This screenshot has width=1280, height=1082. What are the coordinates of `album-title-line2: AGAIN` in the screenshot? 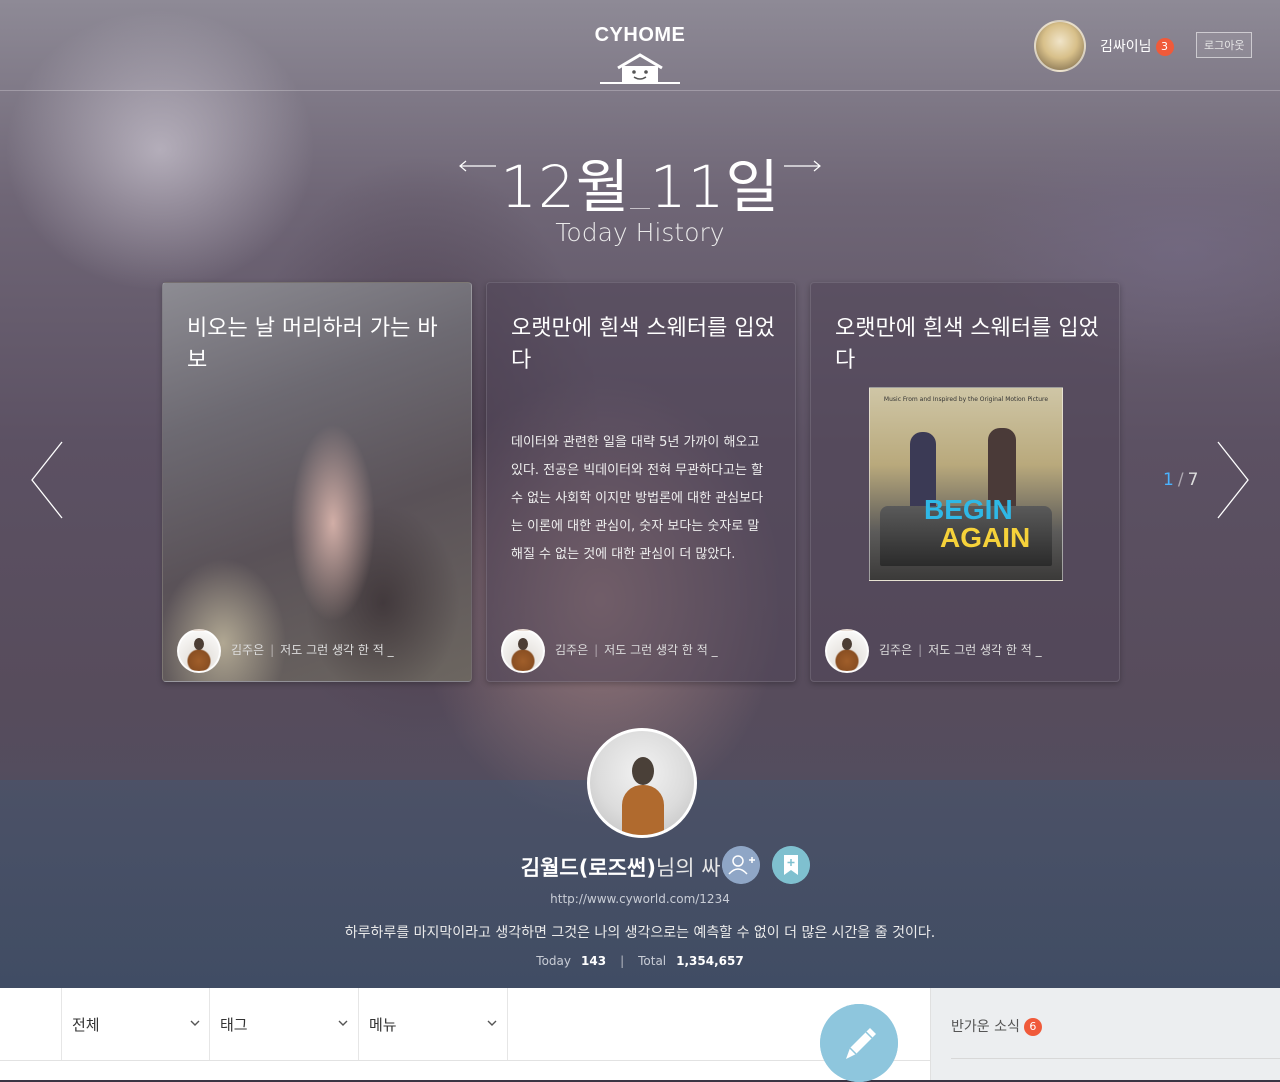 It's located at (985, 537).